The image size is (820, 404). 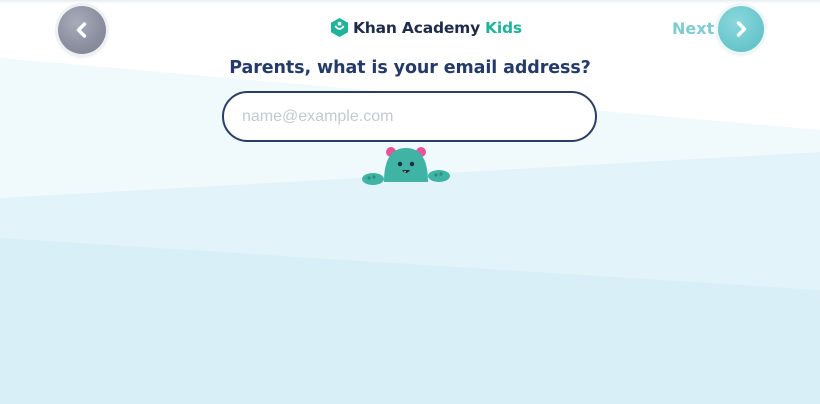 I want to click on logo-brand-text: Khan Academy, so click(x=417, y=27).